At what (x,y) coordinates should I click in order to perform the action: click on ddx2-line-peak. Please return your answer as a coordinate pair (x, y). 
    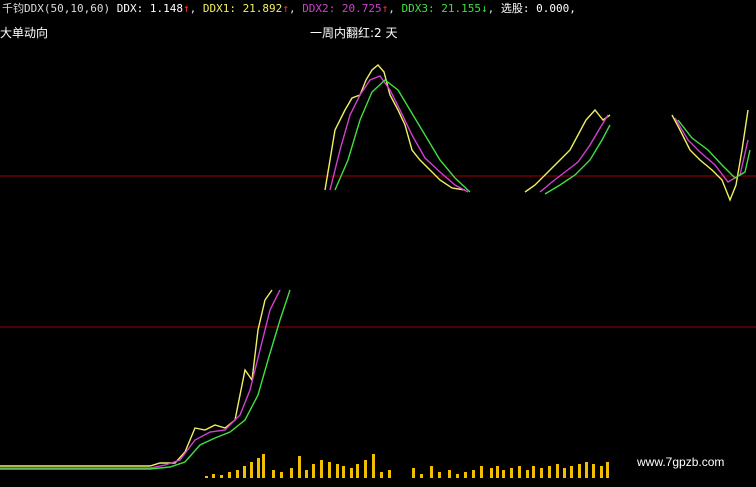
    Looking at the image, I should click on (399, 134).